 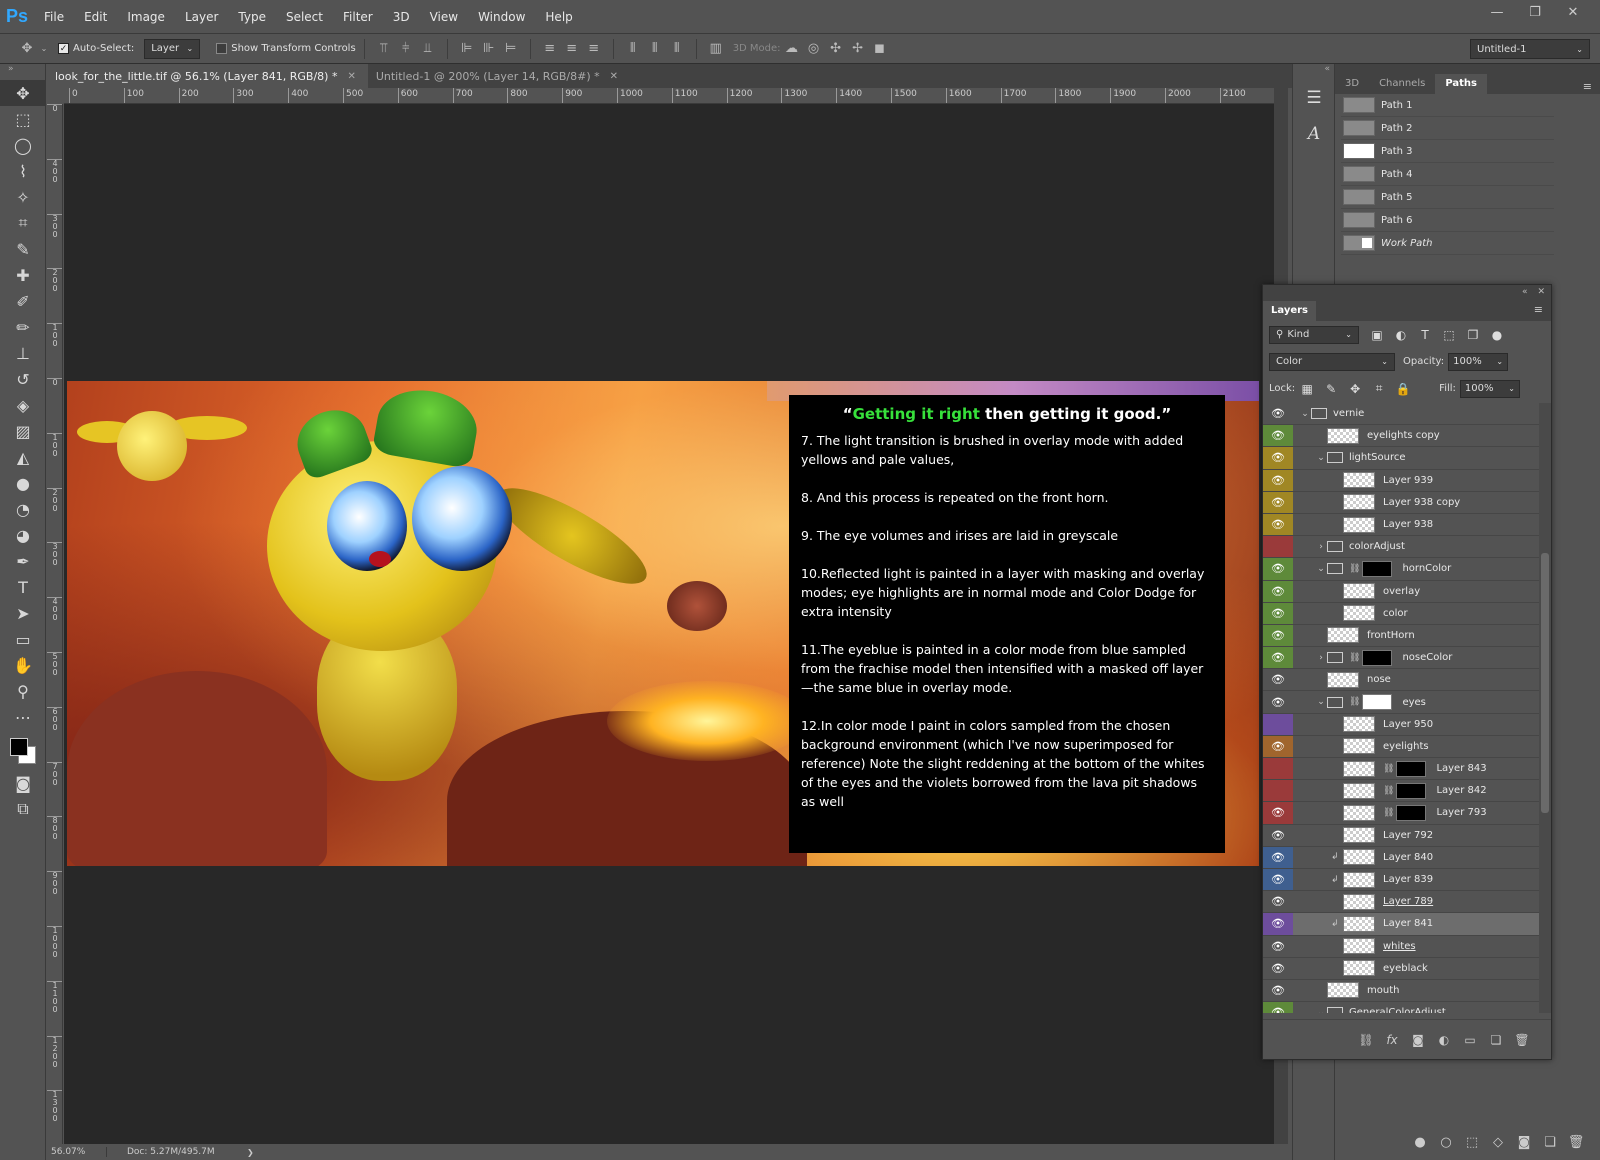 I want to click on add-mask-icon: ◙, so click(x=1524, y=1142).